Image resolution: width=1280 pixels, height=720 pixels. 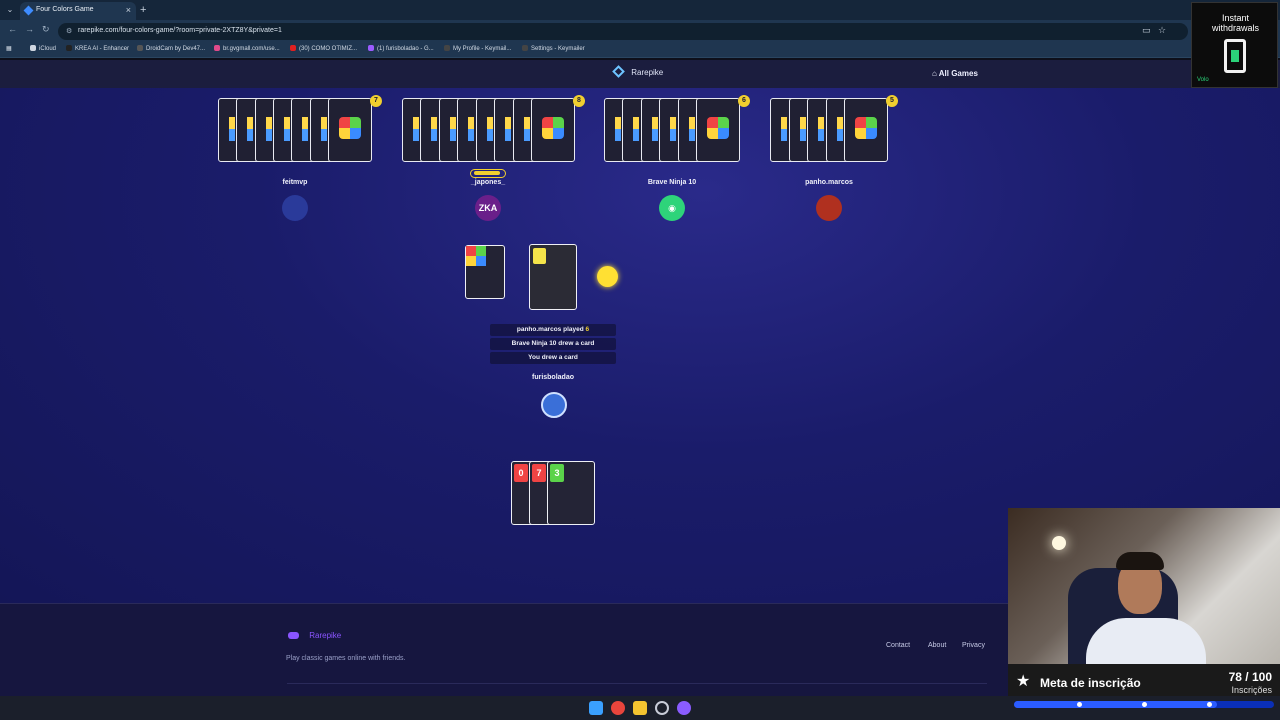 I want to click on player-avatar, so click(x=554, y=405).